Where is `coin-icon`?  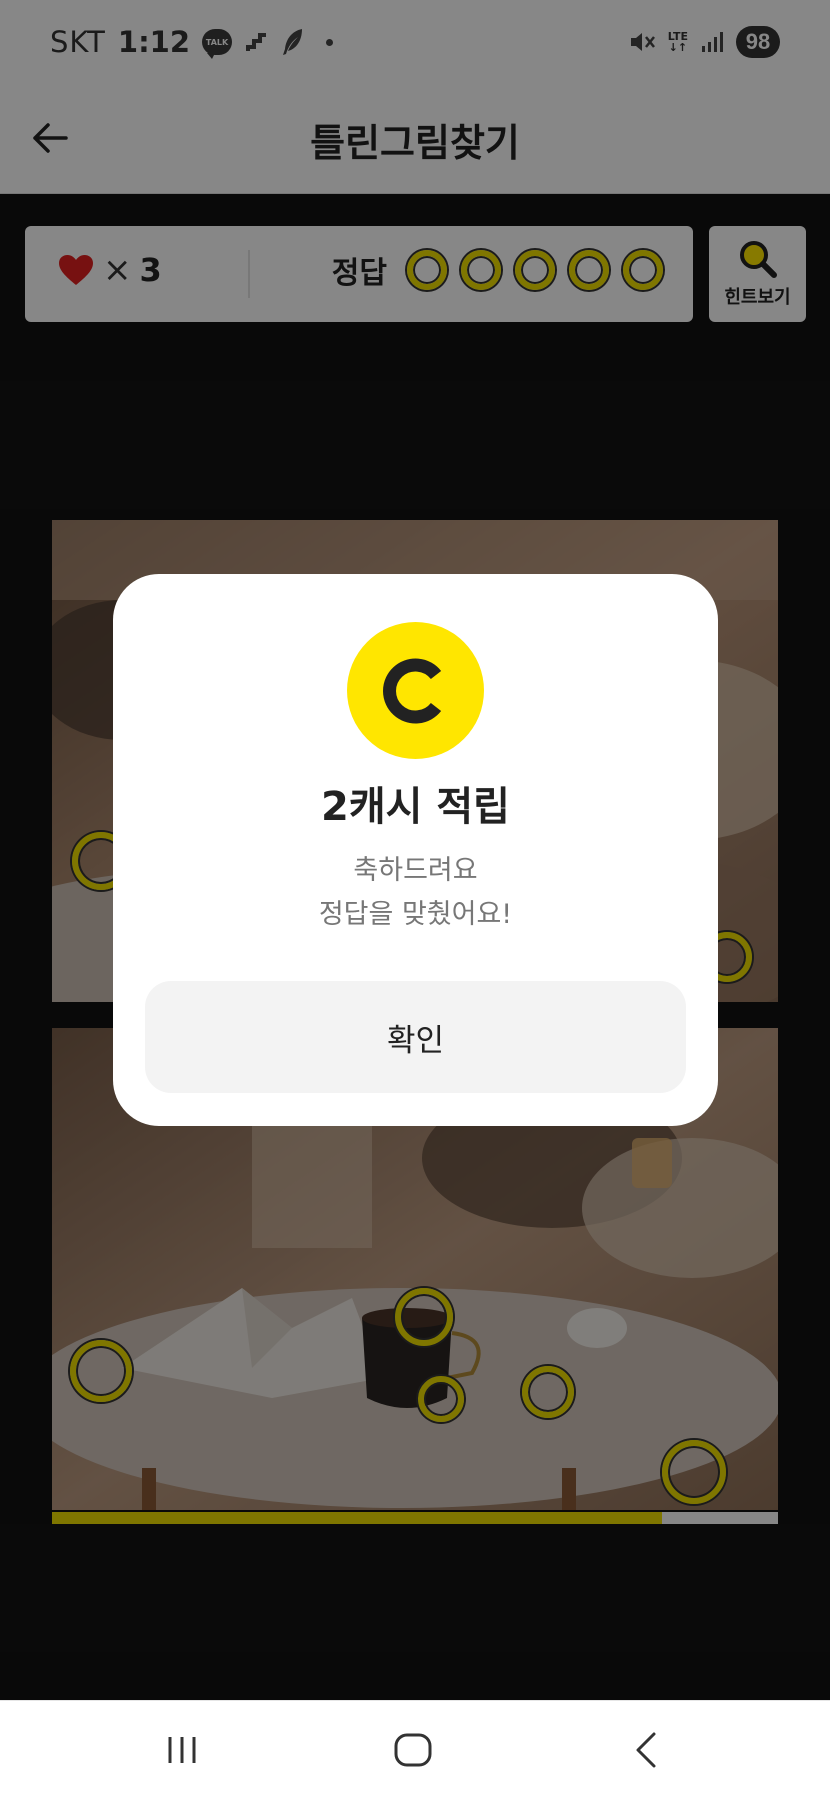 coin-icon is located at coordinates (415, 690).